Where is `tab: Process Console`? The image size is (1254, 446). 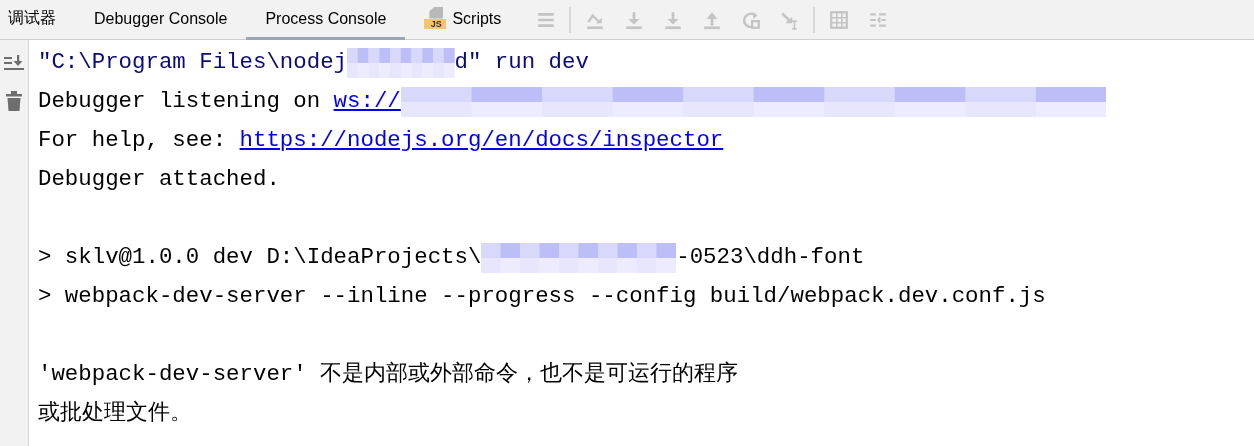
tab: Process Console is located at coordinates (326, 20).